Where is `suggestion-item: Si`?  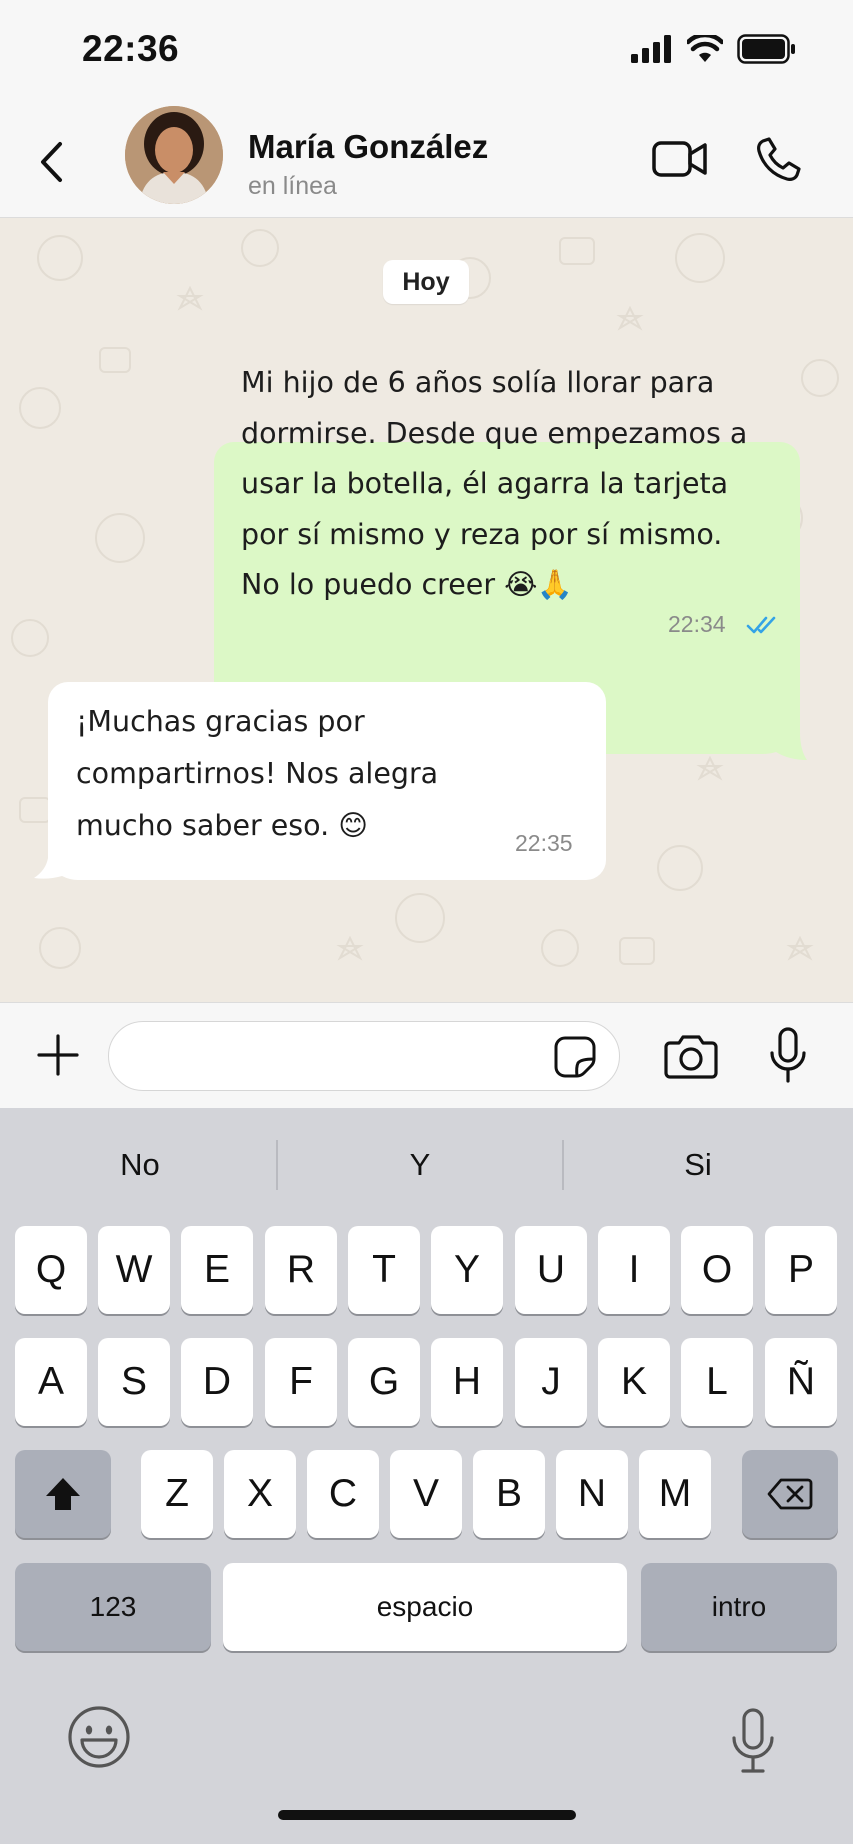 suggestion-item: Si is located at coordinates (698, 1165).